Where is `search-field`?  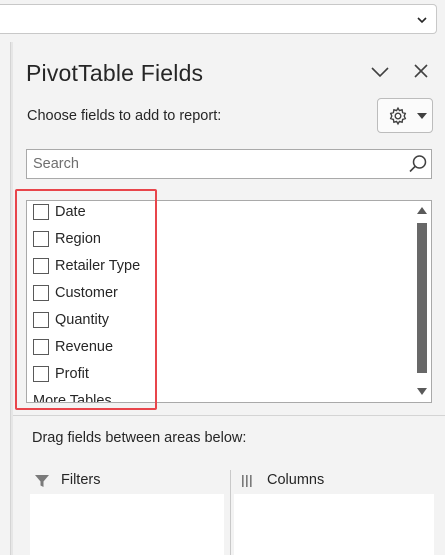
search-field is located at coordinates (229, 164).